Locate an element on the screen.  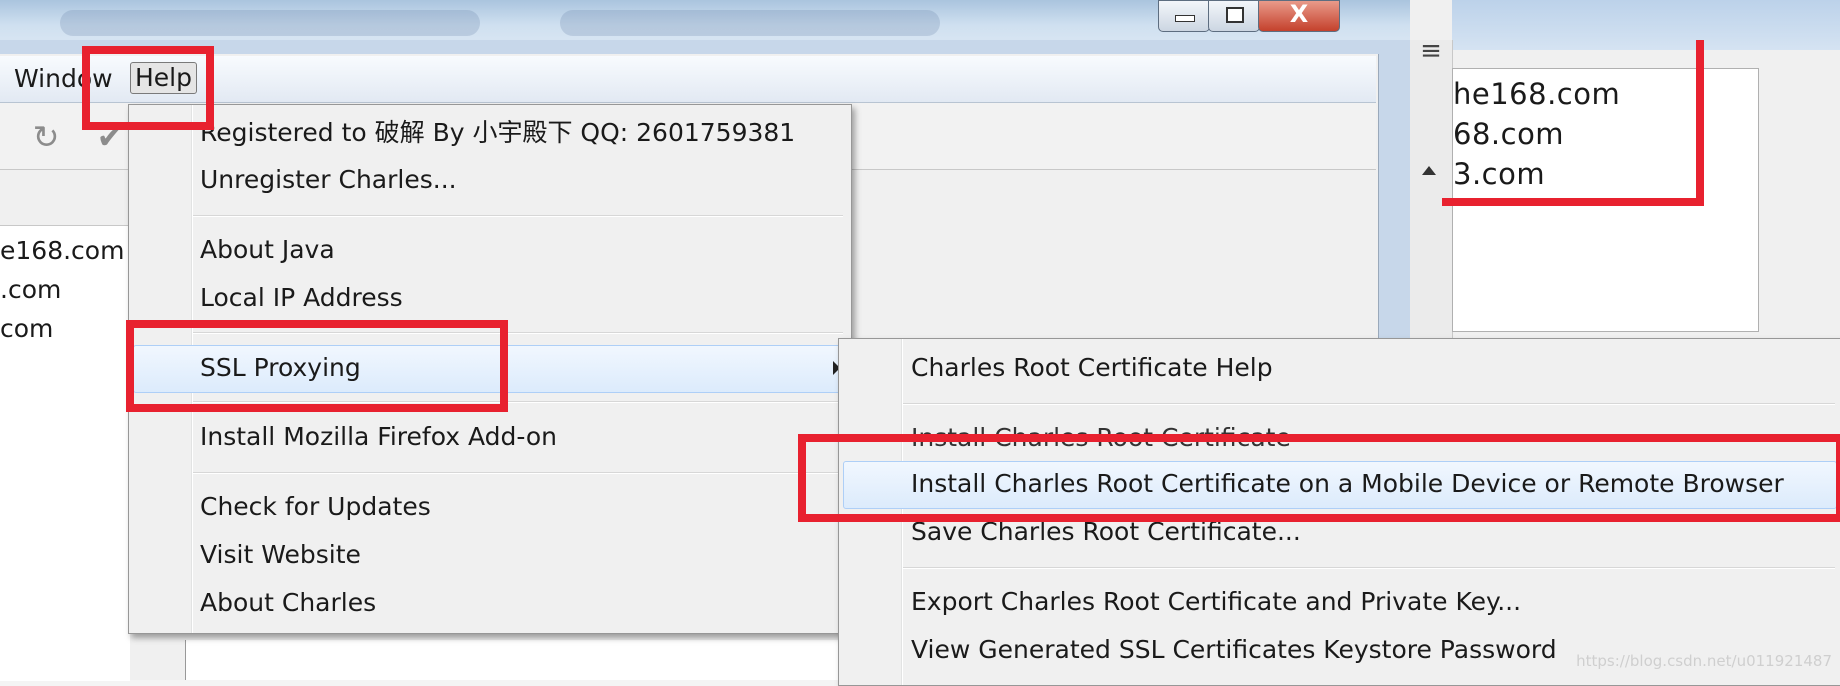
menu-item-visit-website: Visit Website is located at coordinates (280, 555).